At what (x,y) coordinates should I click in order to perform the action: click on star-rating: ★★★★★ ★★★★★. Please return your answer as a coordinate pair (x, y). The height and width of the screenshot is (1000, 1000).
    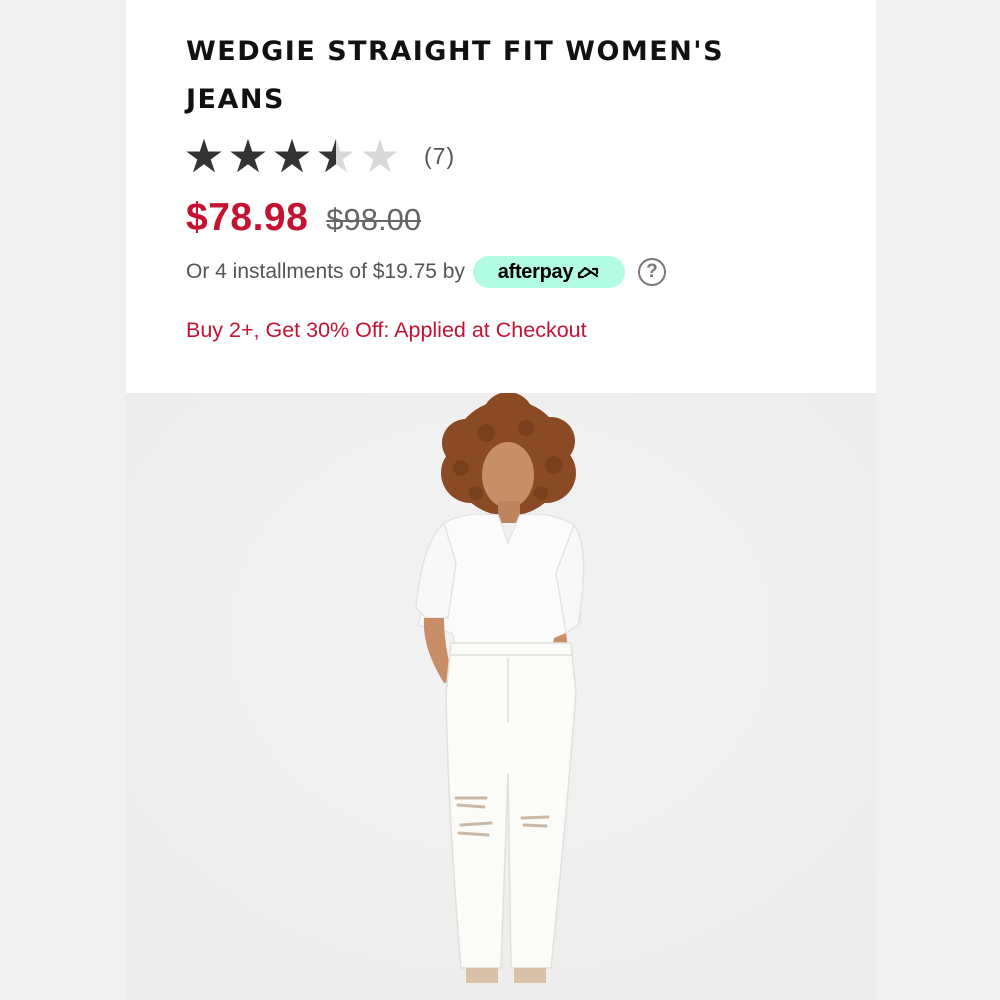
    Looking at the image, I should click on (293, 156).